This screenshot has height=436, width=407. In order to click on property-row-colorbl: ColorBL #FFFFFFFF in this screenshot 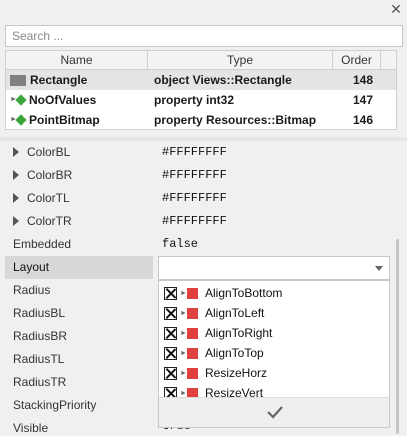, I will do `click(201, 152)`.